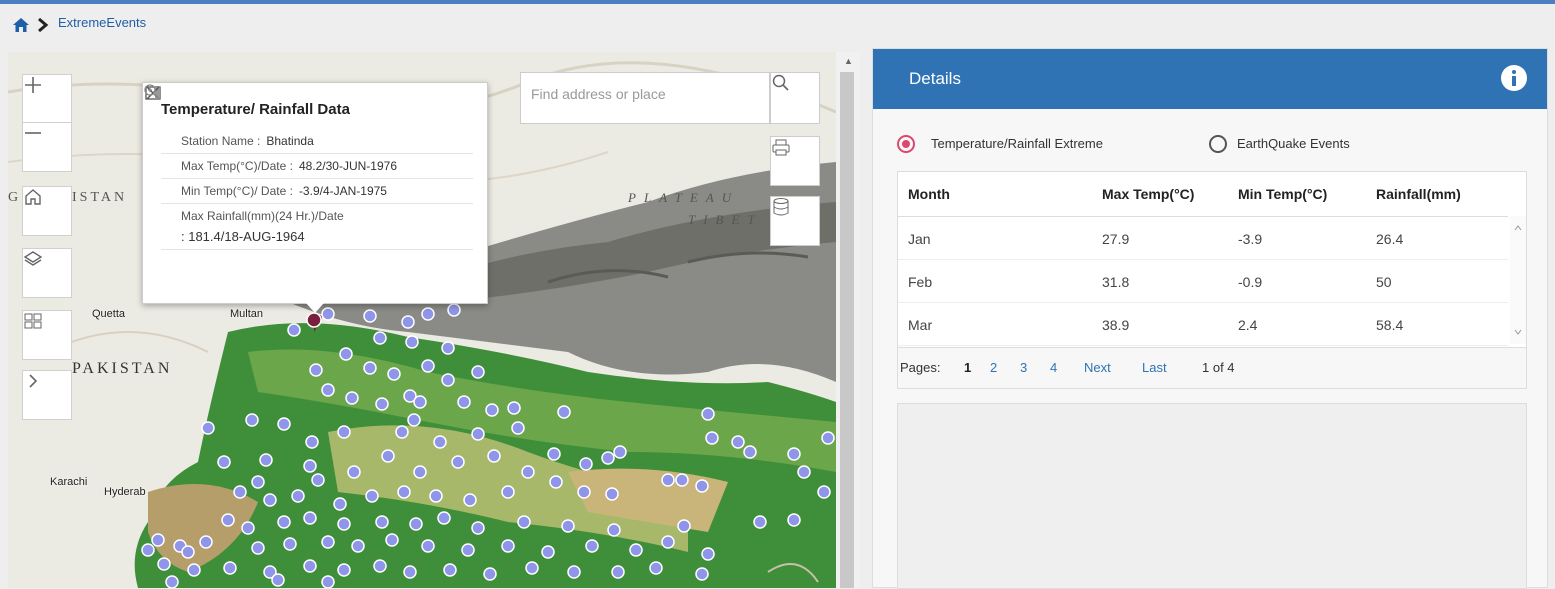 This screenshot has height=589, width=1555. What do you see at coordinates (317, 141) in the screenshot?
I see `station-name-row: Station Name : Bhatinda` at bounding box center [317, 141].